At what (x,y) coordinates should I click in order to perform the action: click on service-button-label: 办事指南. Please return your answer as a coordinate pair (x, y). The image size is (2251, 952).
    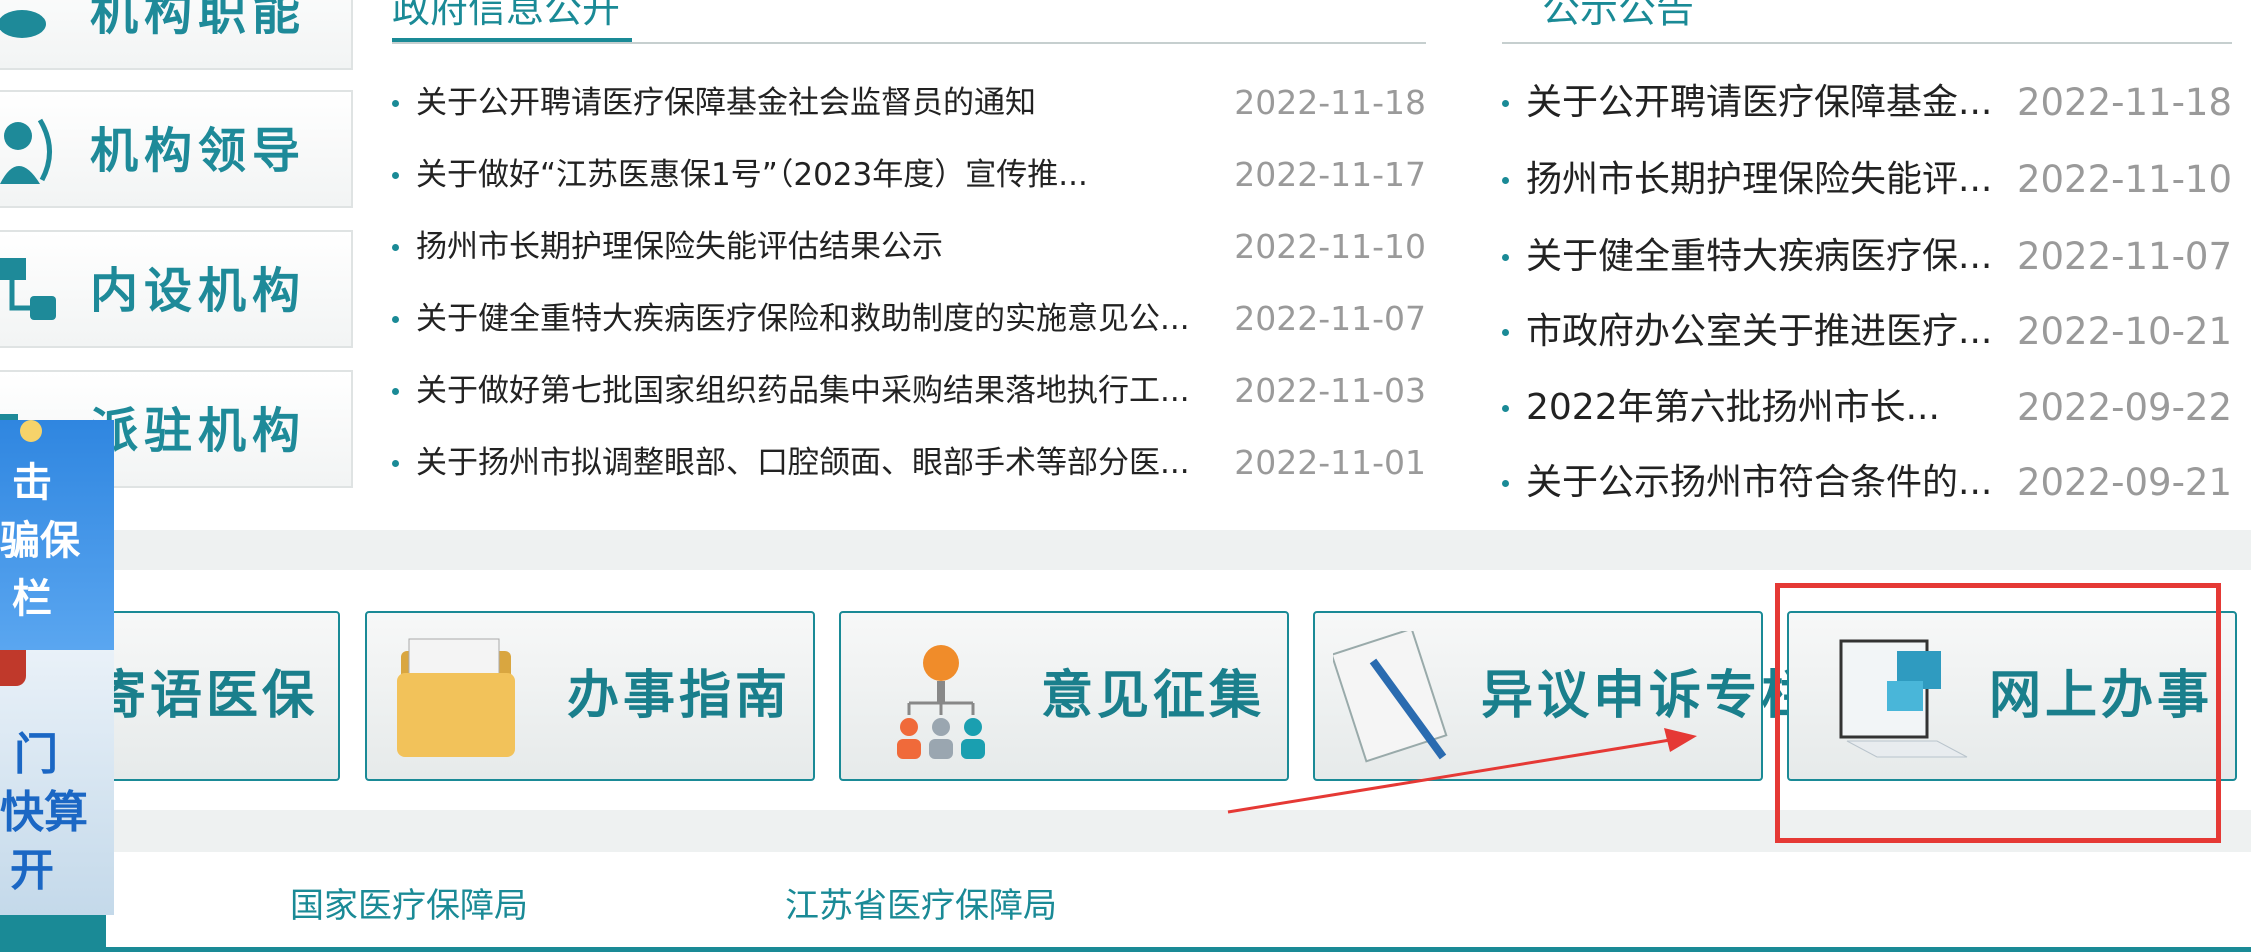
    Looking at the image, I should click on (679, 696).